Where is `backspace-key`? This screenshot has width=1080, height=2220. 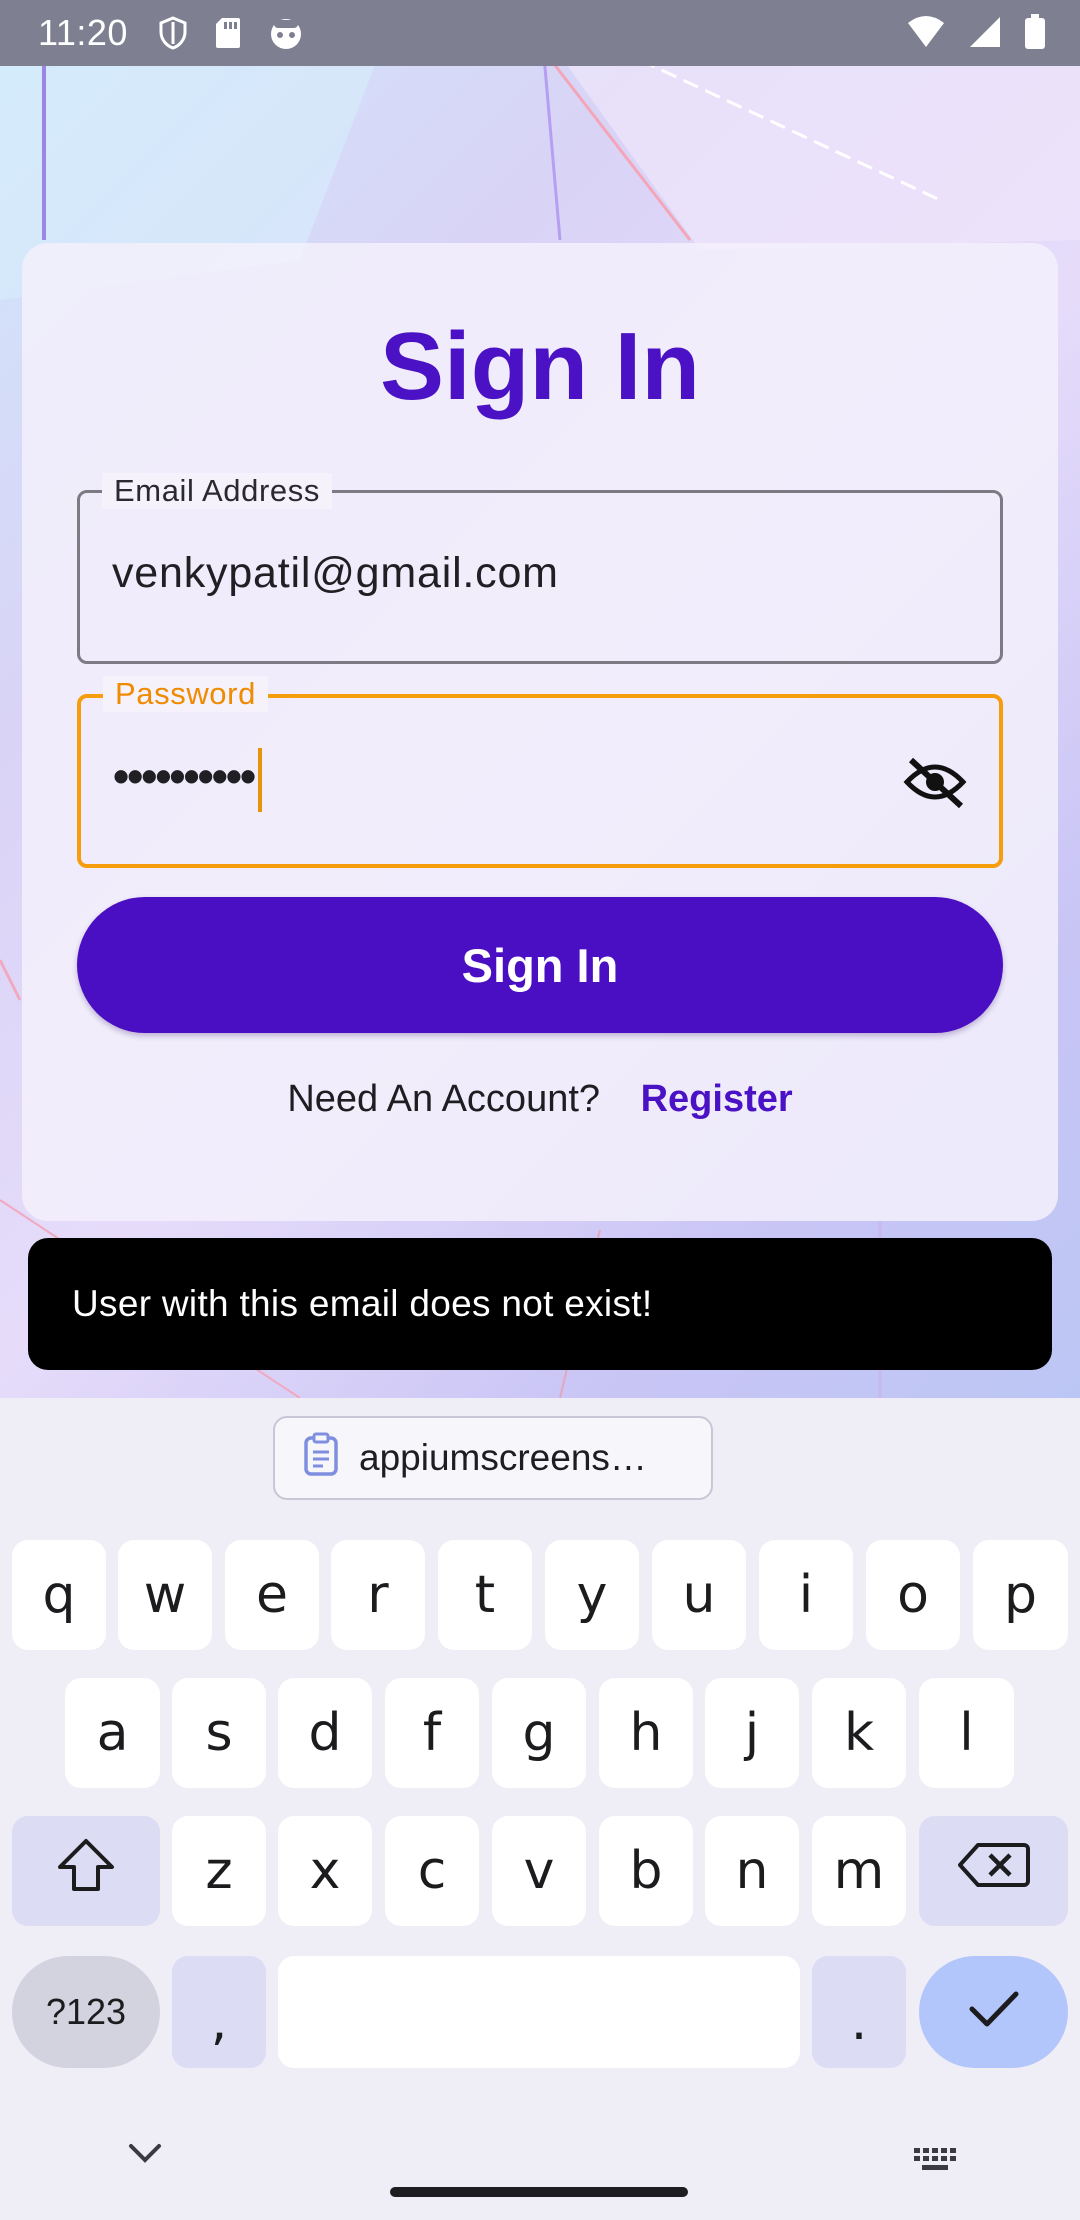
backspace-key is located at coordinates (993, 1871).